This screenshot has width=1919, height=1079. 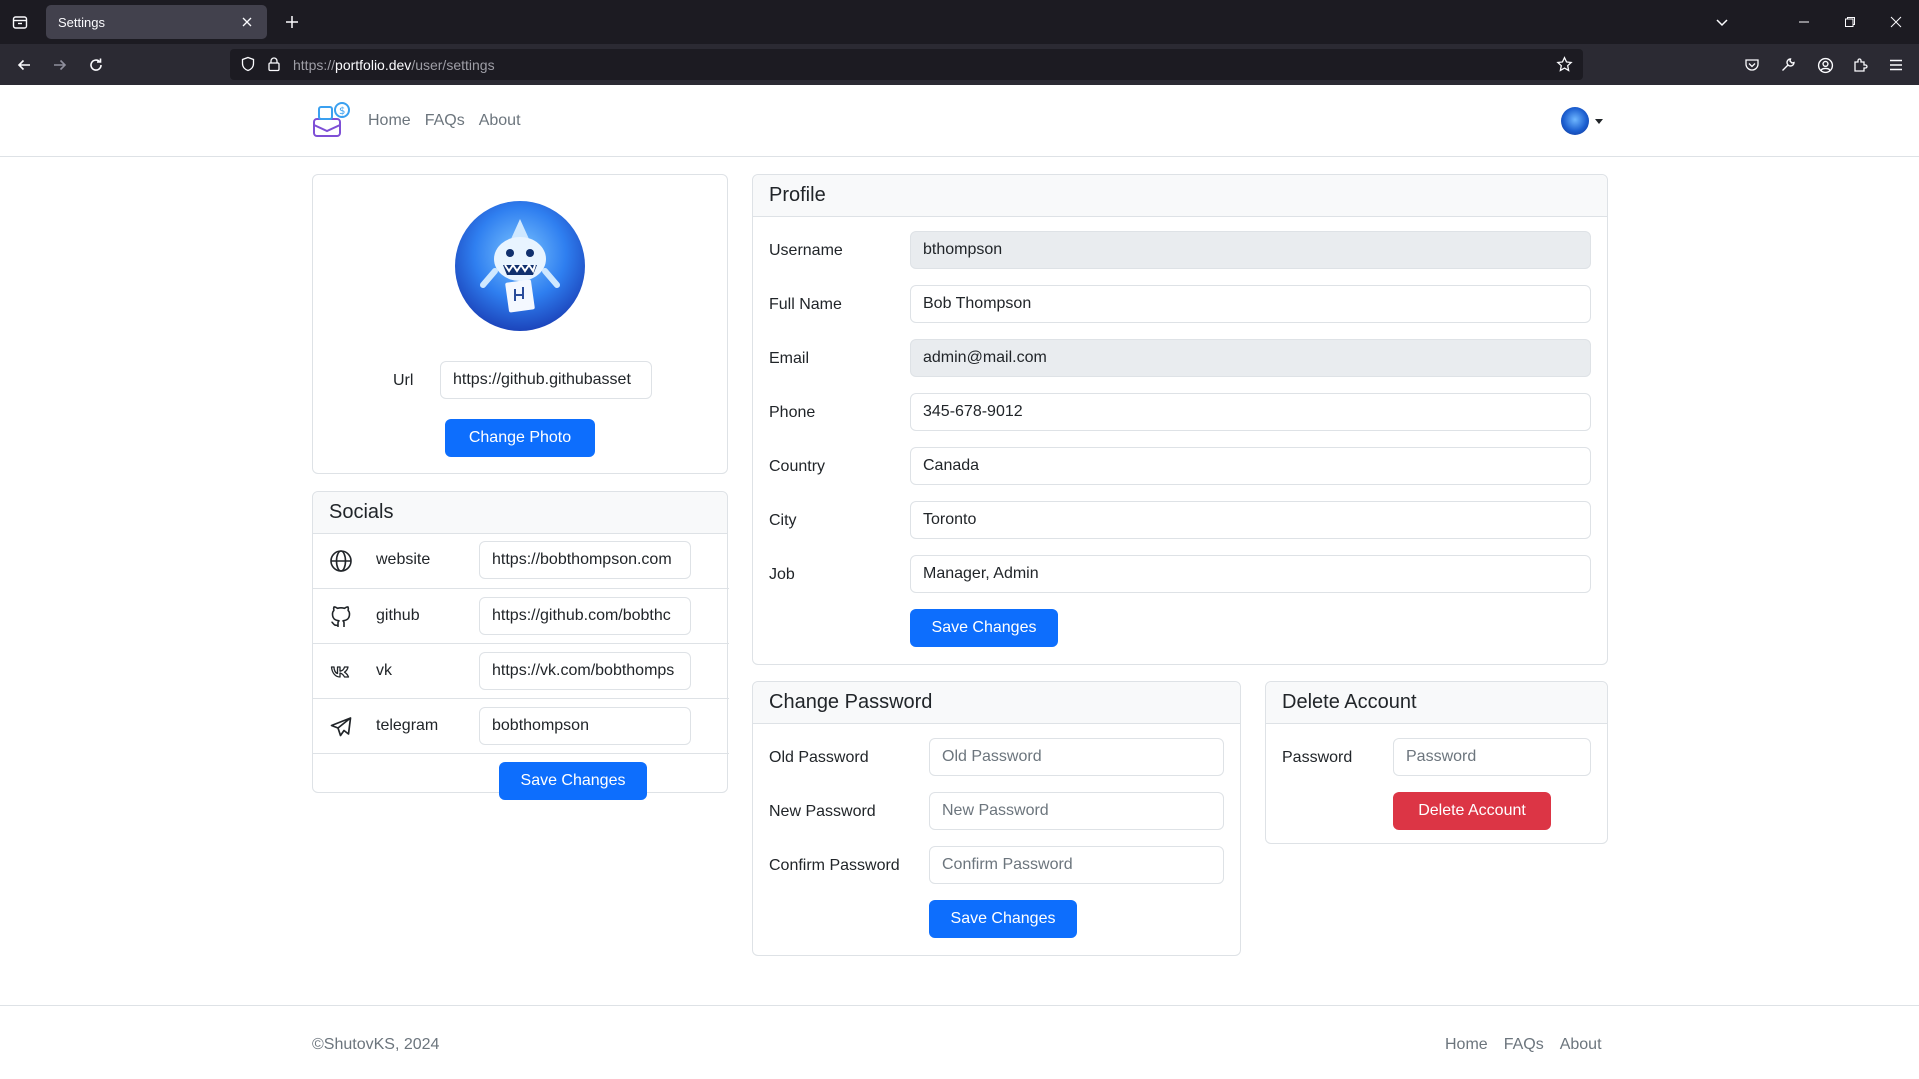 I want to click on lock-icon, so click(x=274, y=66).